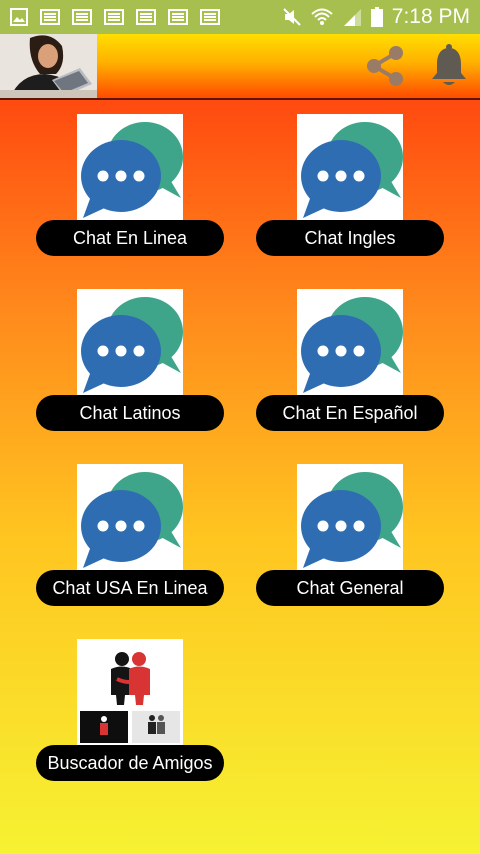 This screenshot has width=480, height=854. What do you see at coordinates (130, 413) in the screenshot?
I see `tile-label: Chat Latinos` at bounding box center [130, 413].